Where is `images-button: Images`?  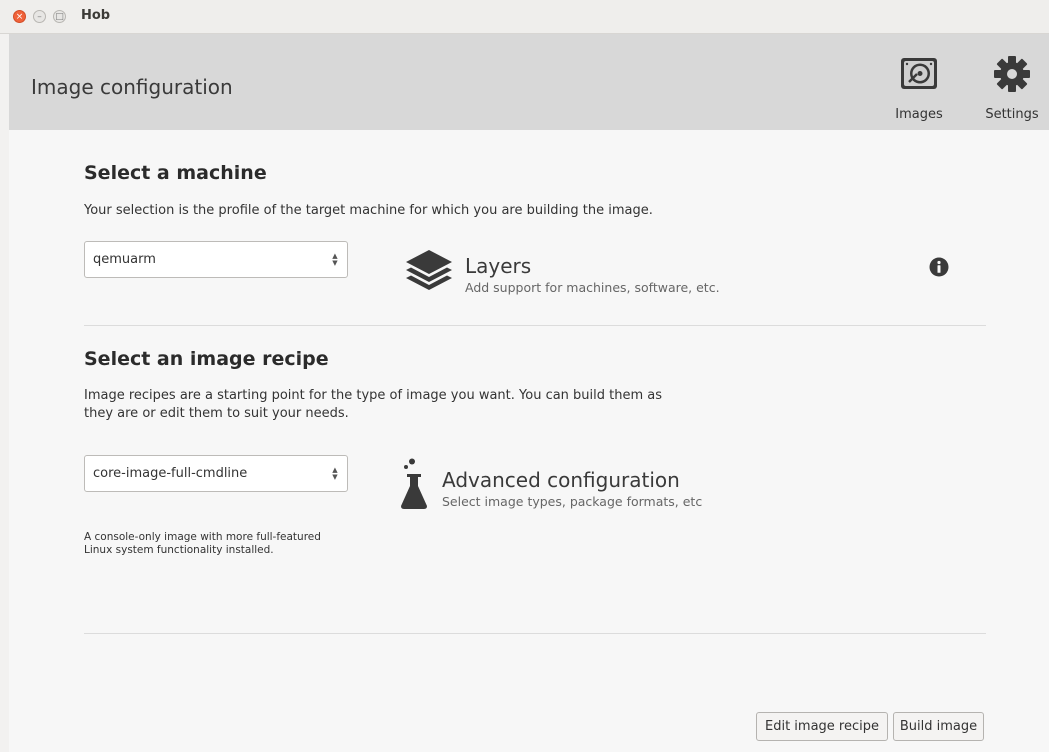 images-button: Images is located at coordinates (919, 82).